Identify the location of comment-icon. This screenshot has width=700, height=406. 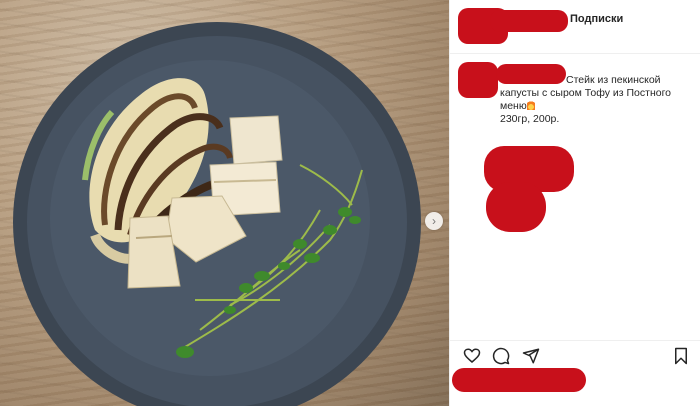
(501, 356).